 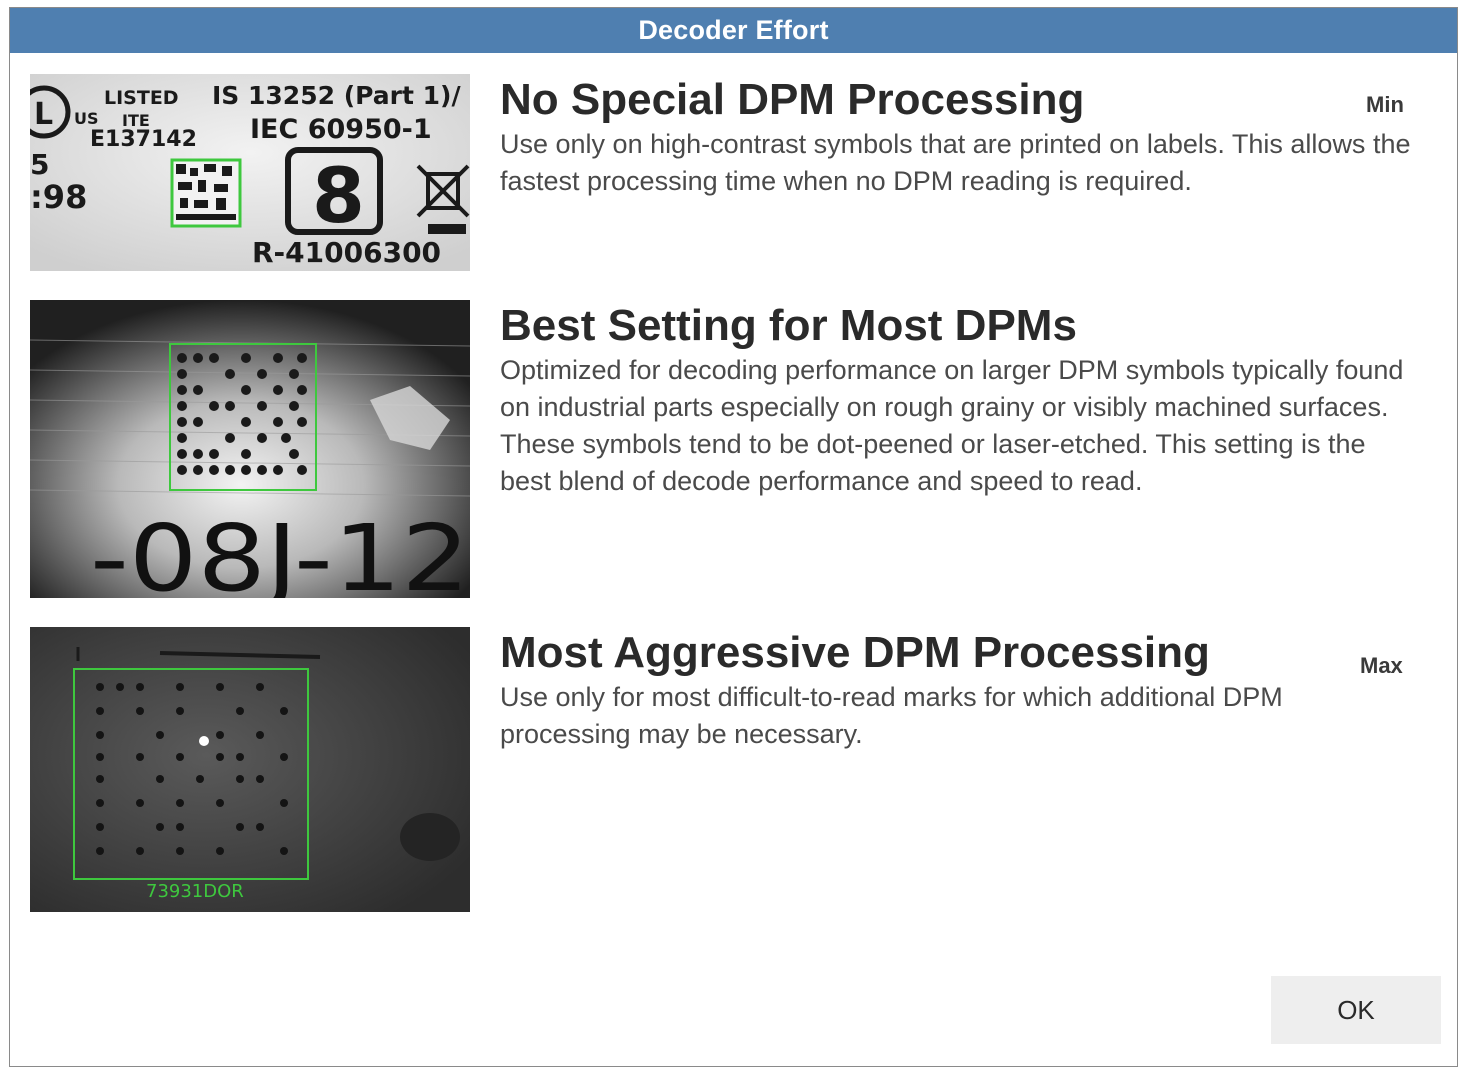 I want to click on us-text: US, so click(x=86, y=118).